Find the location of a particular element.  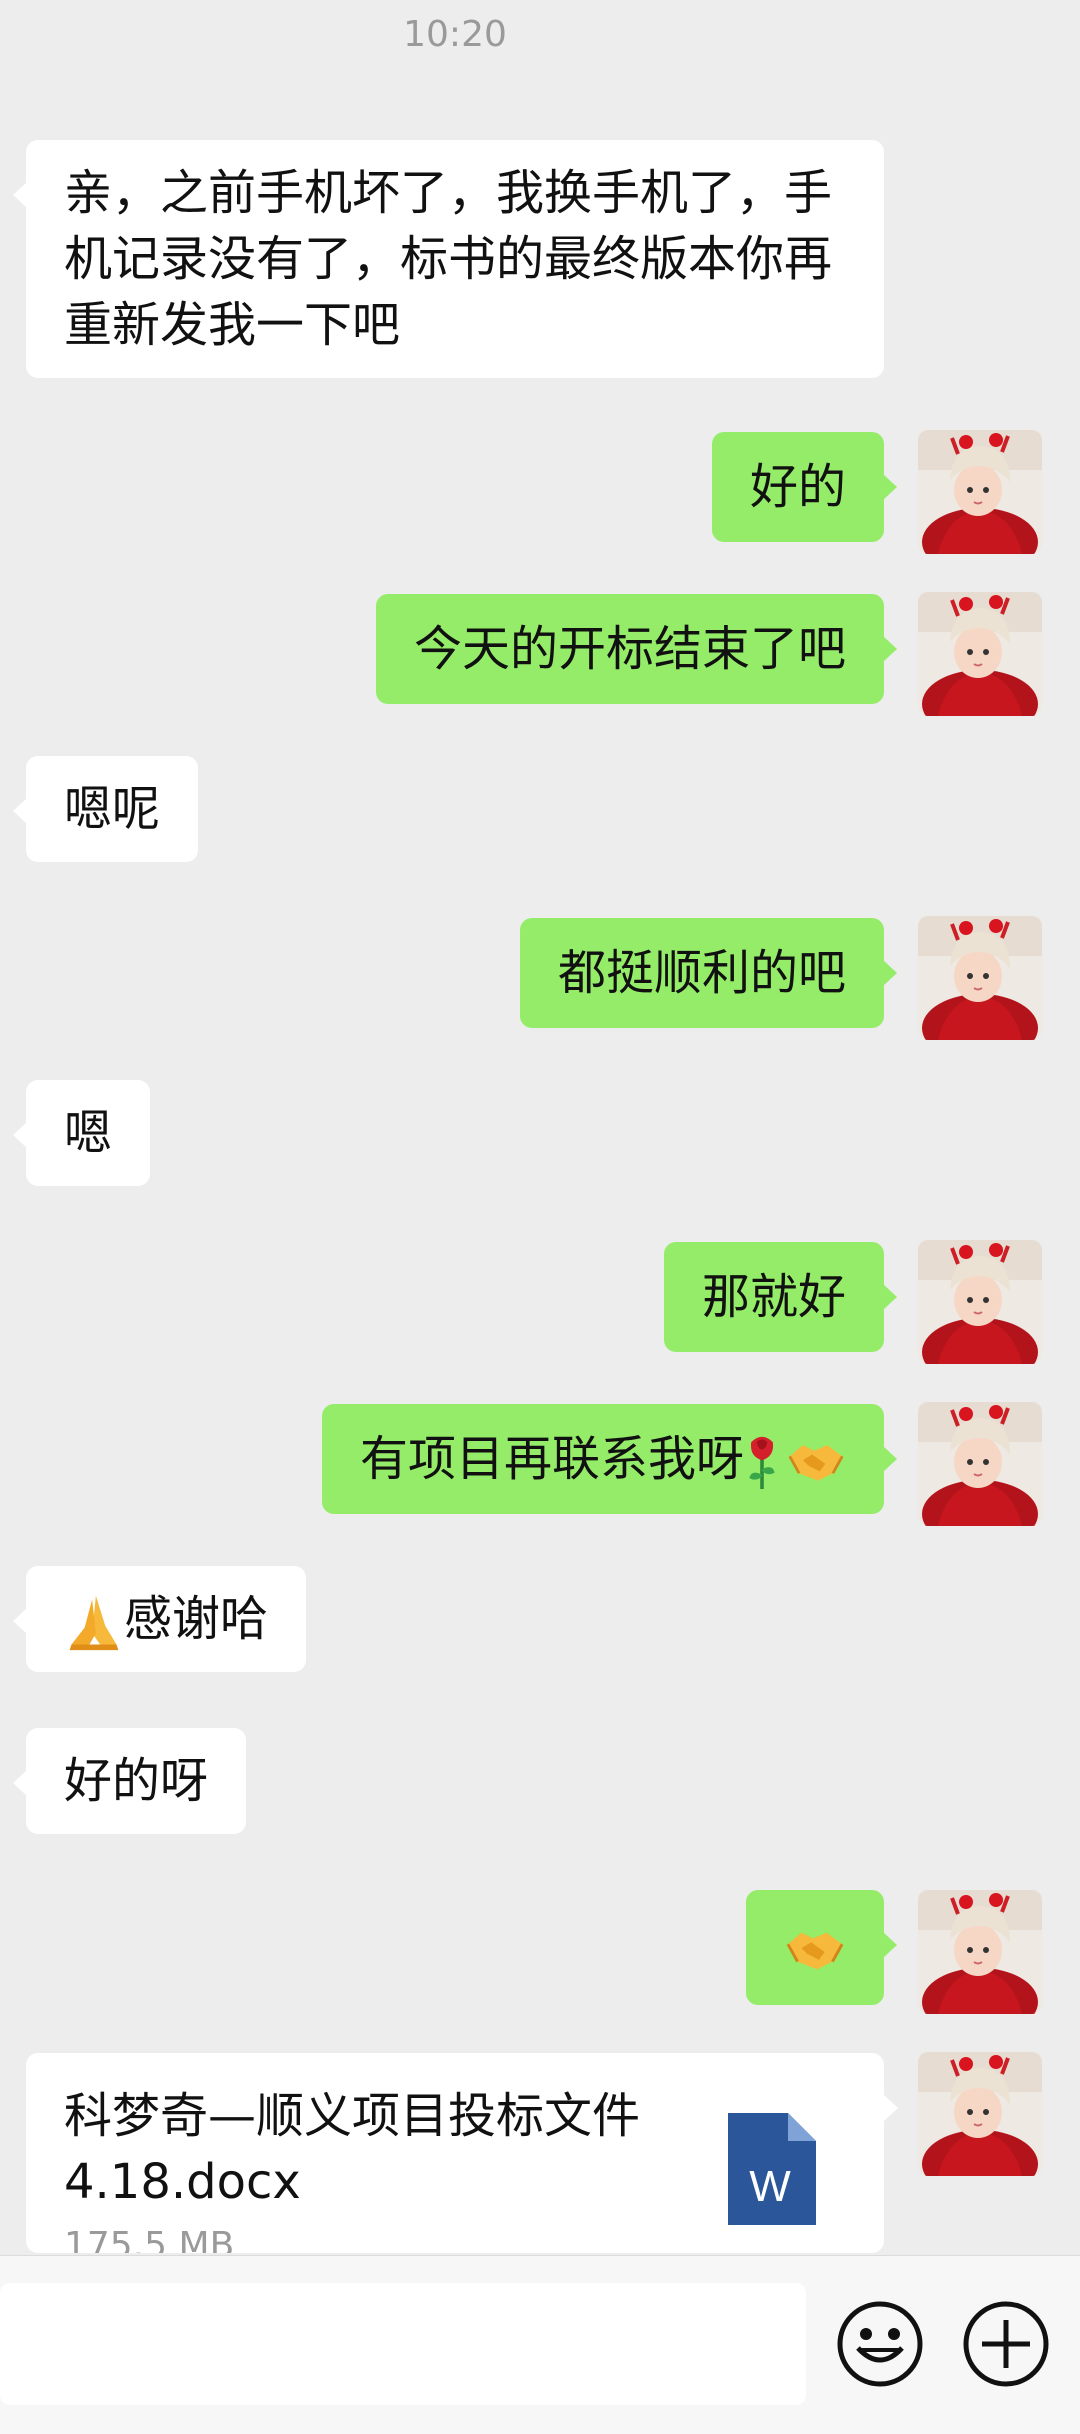

message-bubble-outgoing: 那就好 is located at coordinates (780, 1297).